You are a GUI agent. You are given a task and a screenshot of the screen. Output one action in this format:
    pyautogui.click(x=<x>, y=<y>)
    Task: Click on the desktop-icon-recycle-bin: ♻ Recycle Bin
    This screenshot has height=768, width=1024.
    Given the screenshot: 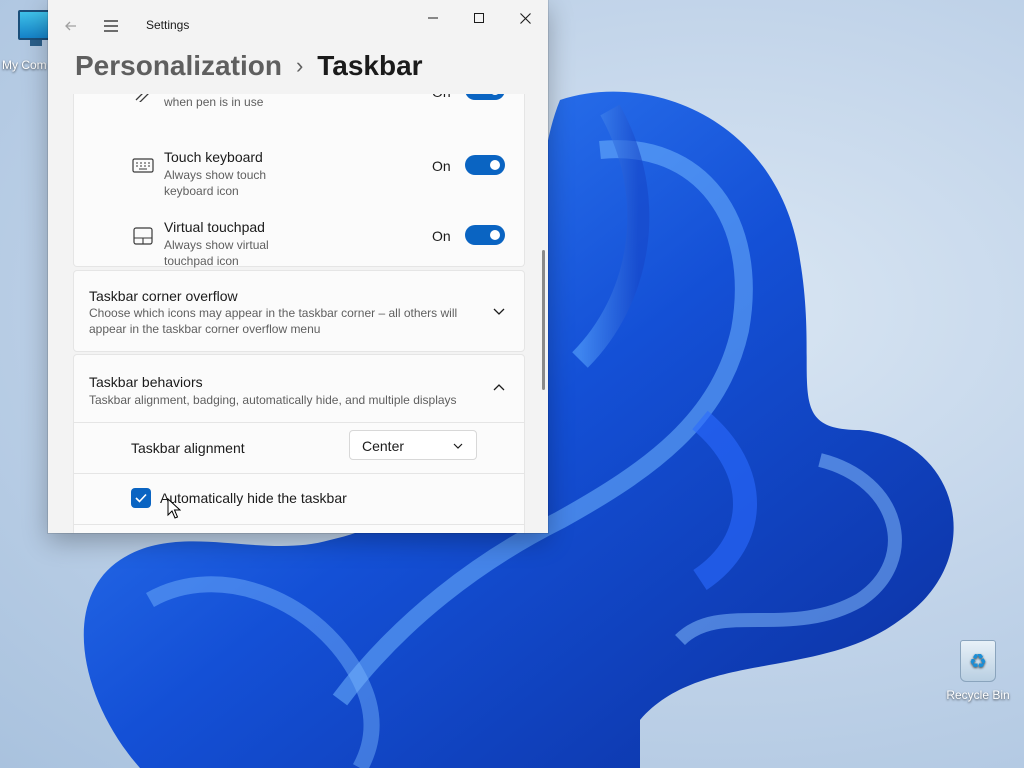 What is the action you would take?
    pyautogui.click(x=978, y=671)
    